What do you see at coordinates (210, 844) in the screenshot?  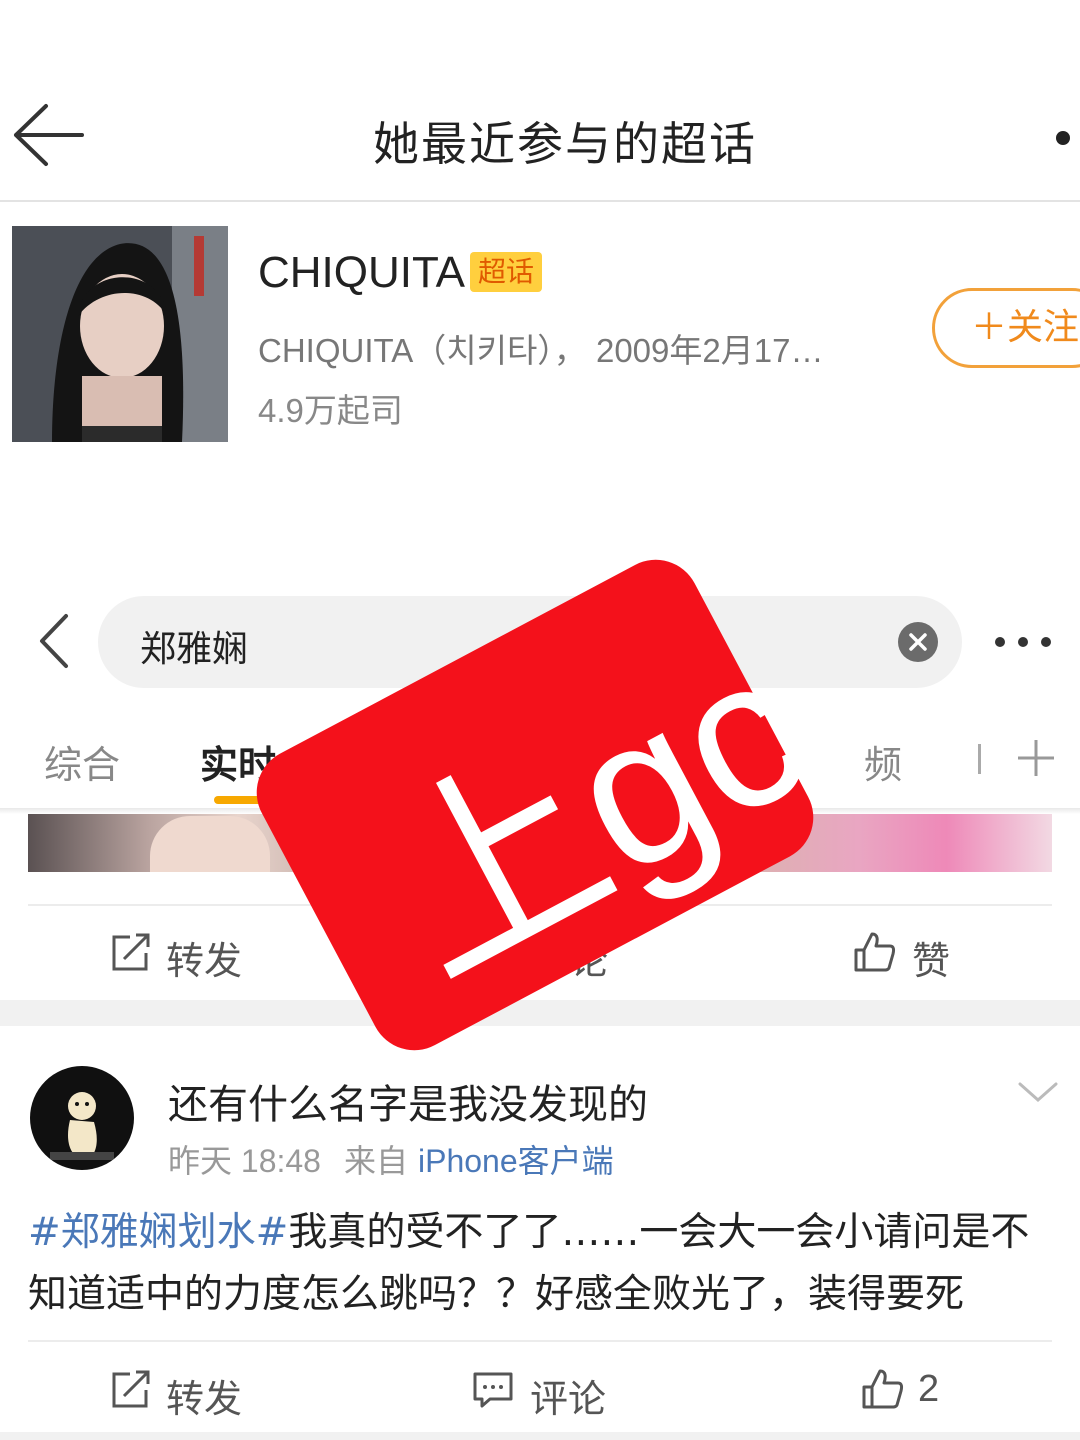 I see `post-image-face` at bounding box center [210, 844].